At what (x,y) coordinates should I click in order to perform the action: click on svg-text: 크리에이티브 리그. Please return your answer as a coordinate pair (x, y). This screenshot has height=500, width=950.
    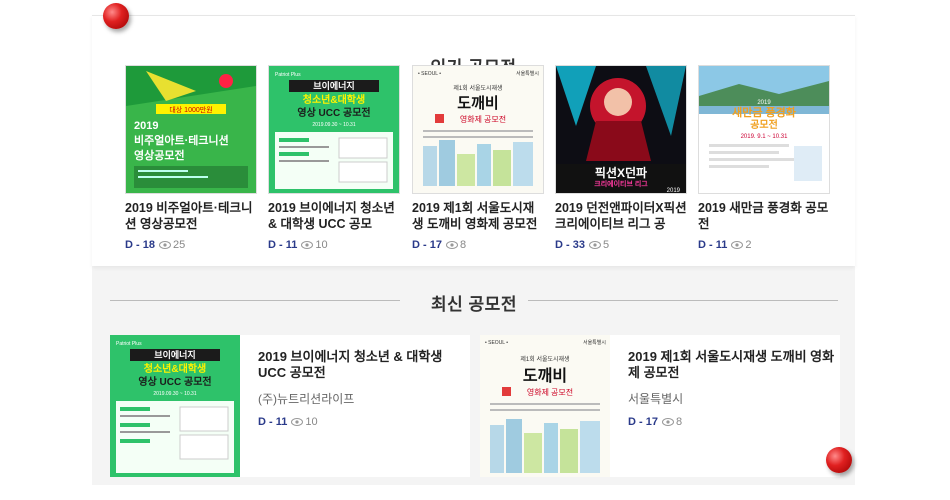
    Looking at the image, I should click on (621, 183).